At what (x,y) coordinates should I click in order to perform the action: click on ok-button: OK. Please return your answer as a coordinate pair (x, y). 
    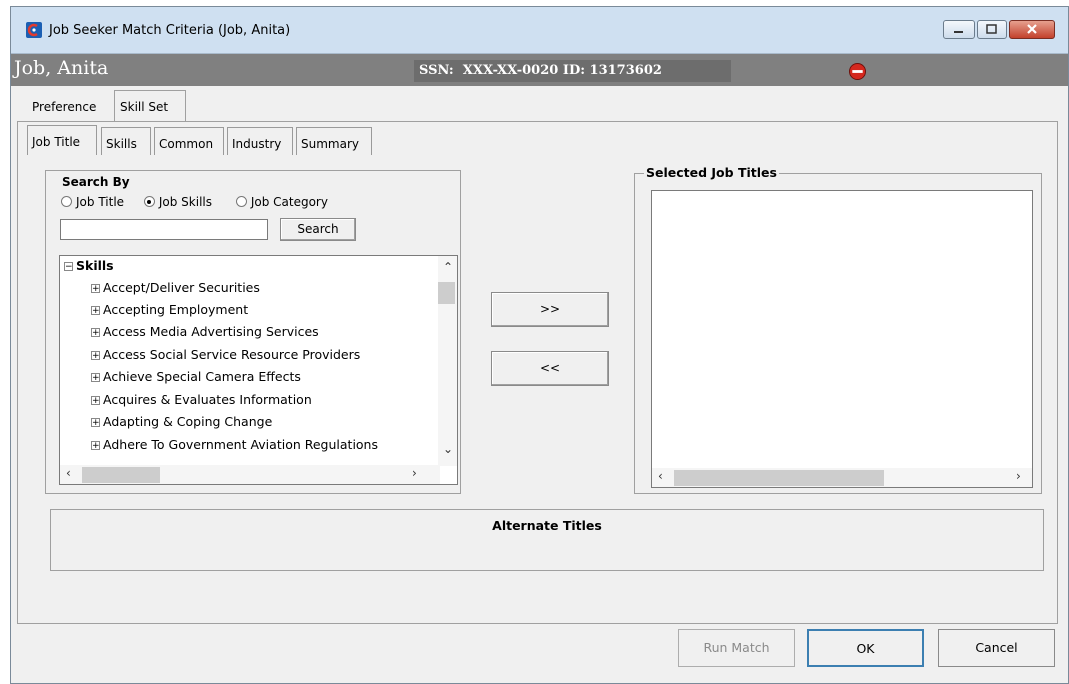
    Looking at the image, I should click on (865, 648).